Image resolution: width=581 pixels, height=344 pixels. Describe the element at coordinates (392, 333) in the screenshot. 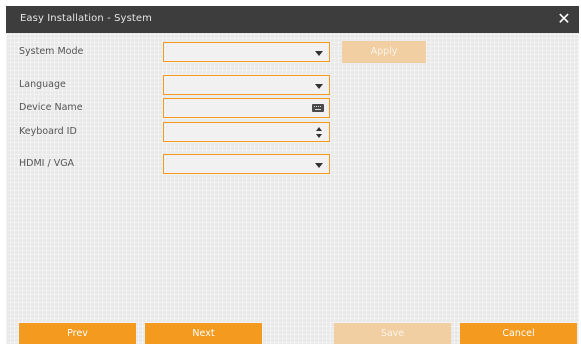

I see `save-button: Save` at that location.